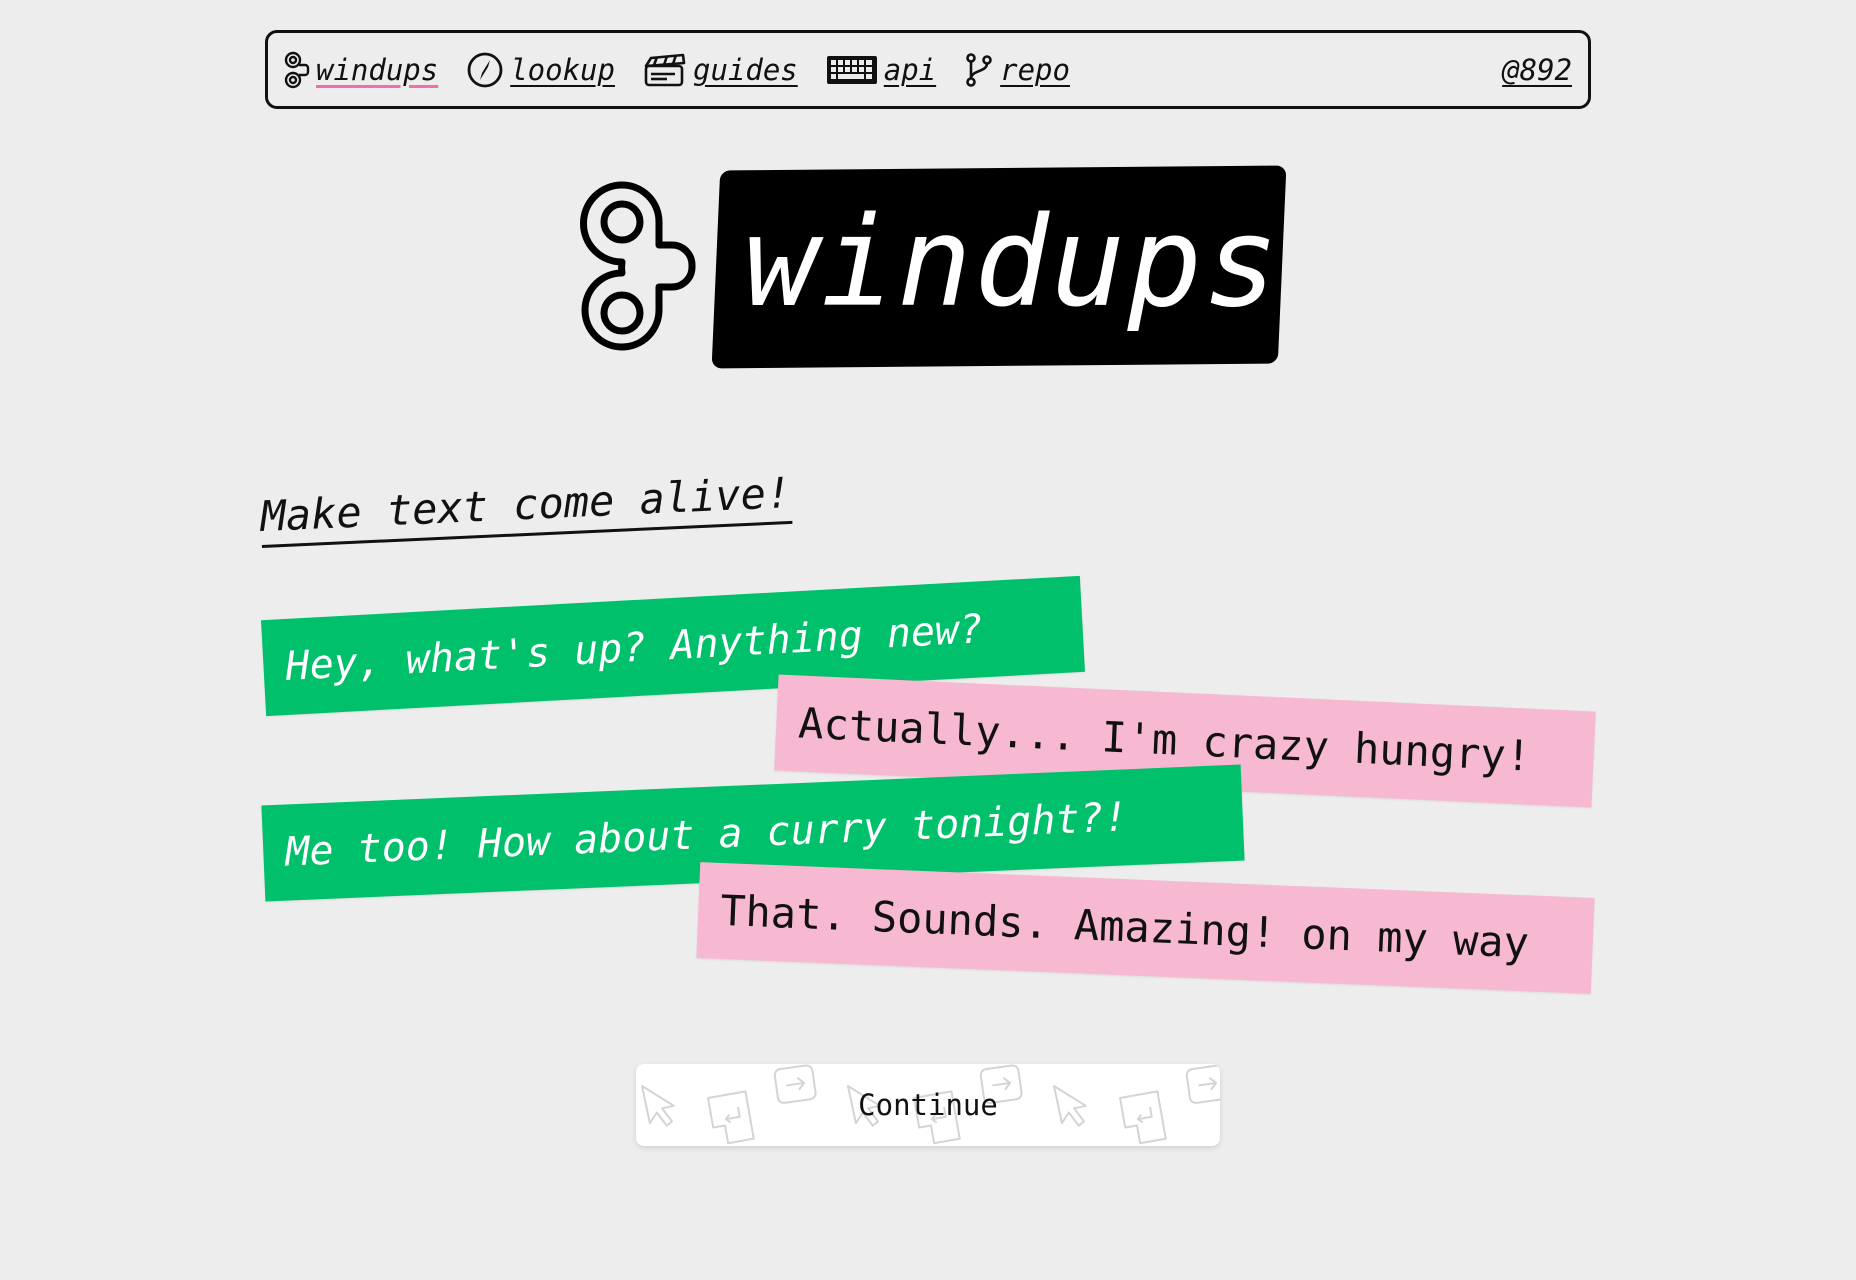 The width and height of the screenshot is (1856, 1280). Describe the element at coordinates (881, 70) in the screenshot. I see `nav-item-api: api` at that location.